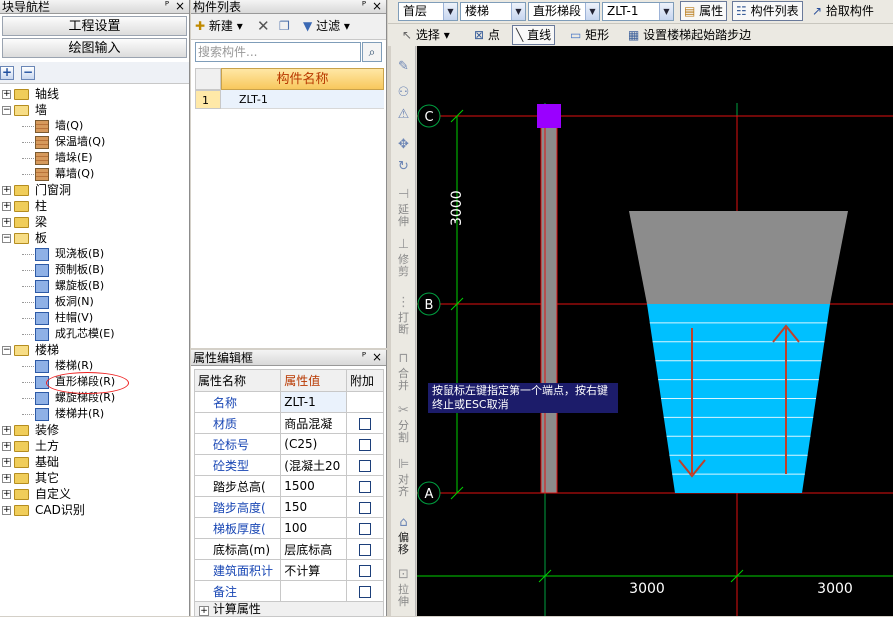  What do you see at coordinates (403, 146) in the screenshot?
I see `move-icon: ✥` at bounding box center [403, 146].